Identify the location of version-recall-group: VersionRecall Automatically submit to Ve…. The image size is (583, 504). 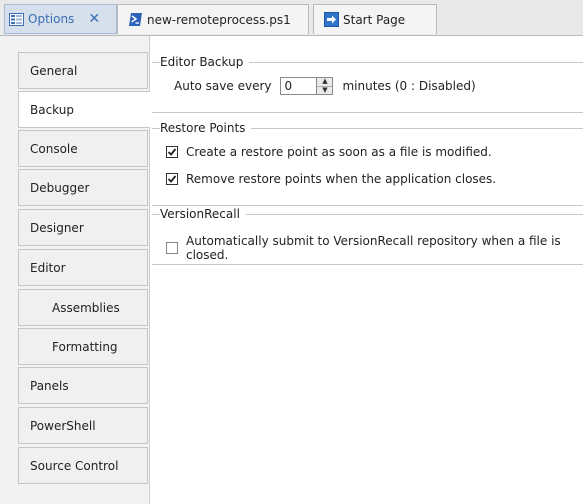
(367, 235).